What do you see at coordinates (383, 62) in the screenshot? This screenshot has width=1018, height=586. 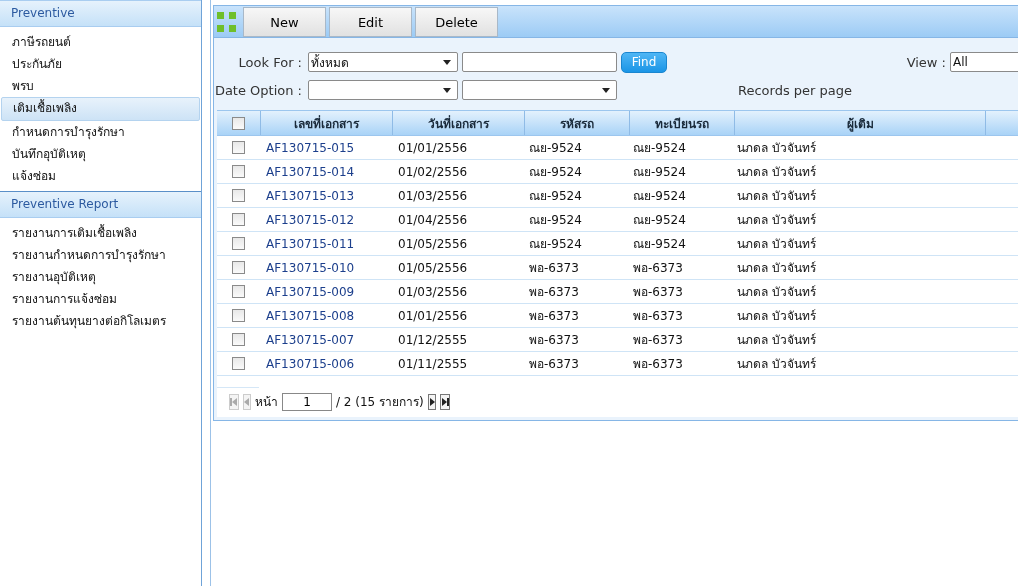 I see `look-for-dropdown: ทั้งหมด` at bounding box center [383, 62].